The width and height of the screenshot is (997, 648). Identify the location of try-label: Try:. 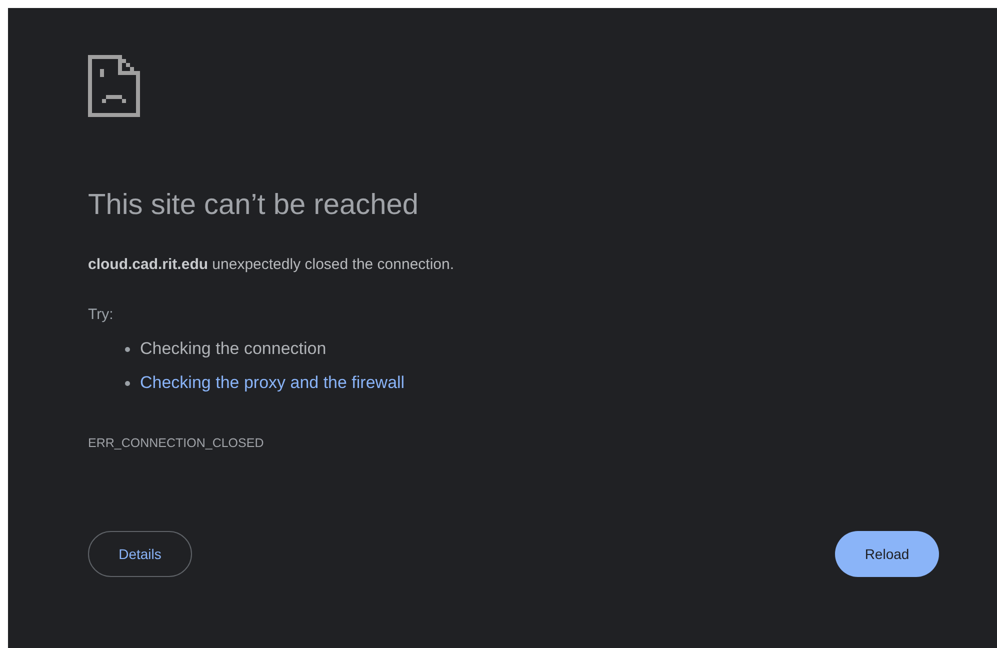
(101, 315).